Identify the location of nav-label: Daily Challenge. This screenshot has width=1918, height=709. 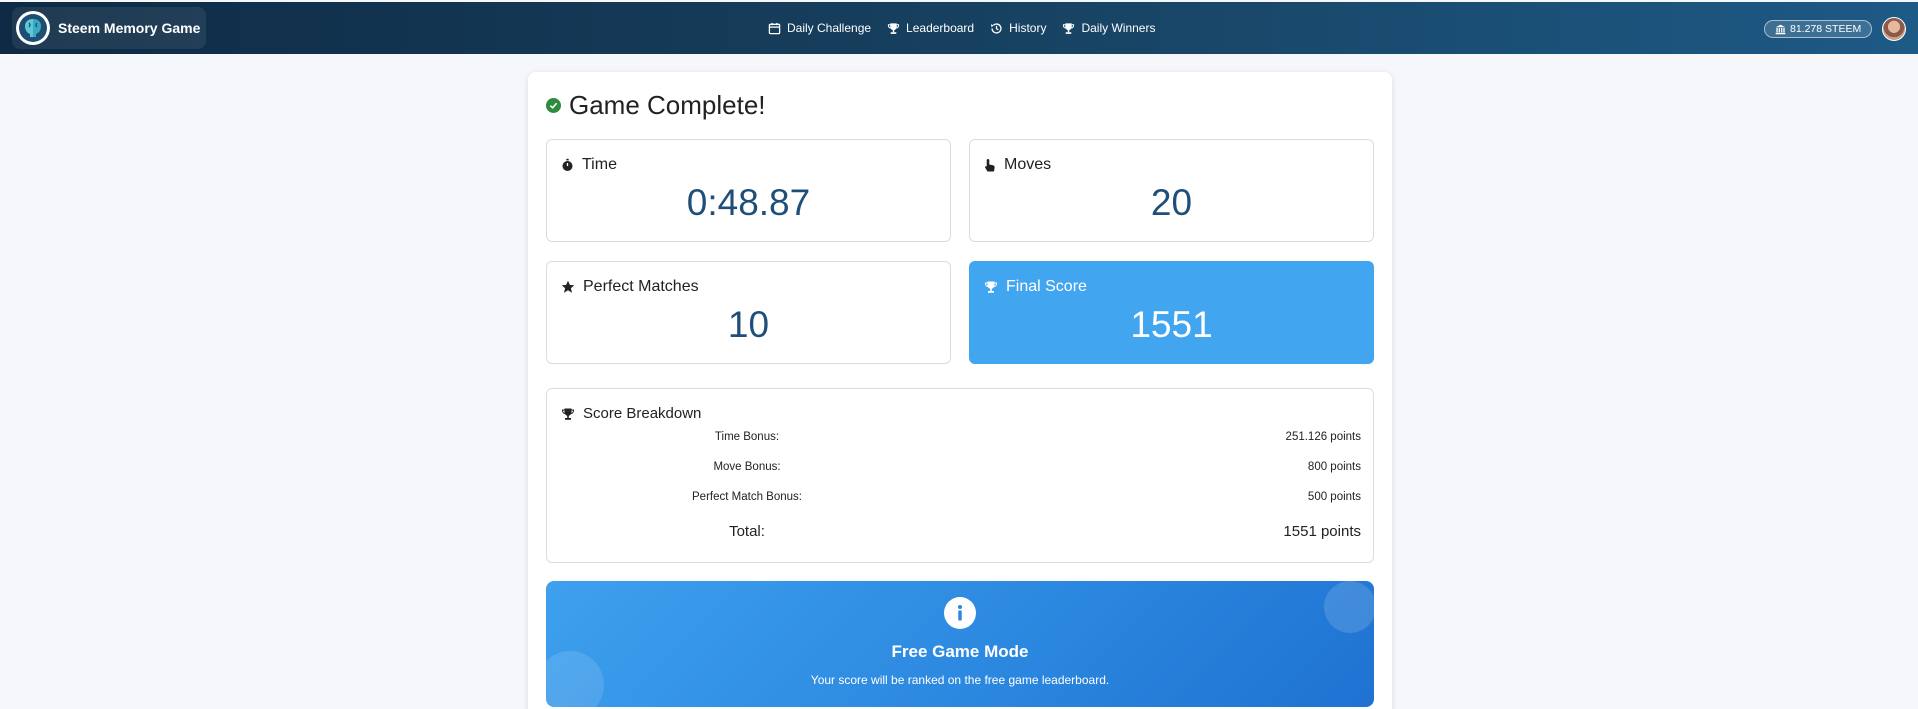
(829, 28).